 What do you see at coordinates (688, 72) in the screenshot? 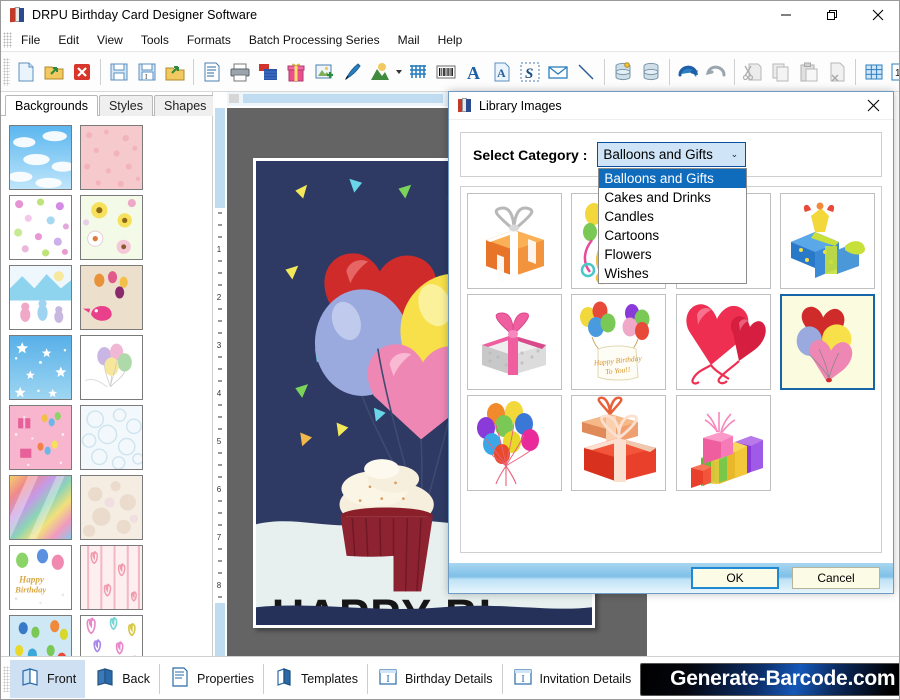
I see `undo-icon` at bounding box center [688, 72].